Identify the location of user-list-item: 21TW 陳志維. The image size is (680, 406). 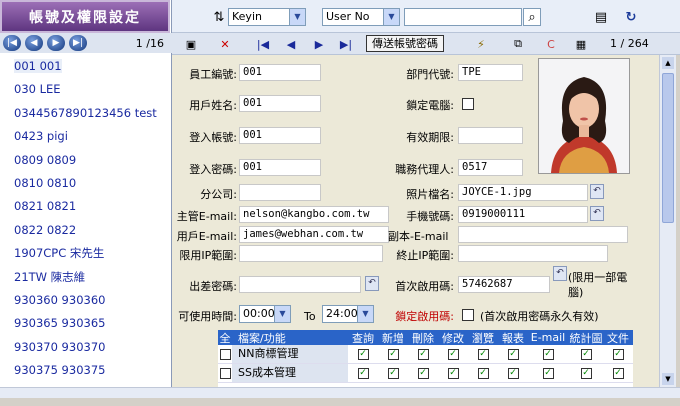
(85, 277).